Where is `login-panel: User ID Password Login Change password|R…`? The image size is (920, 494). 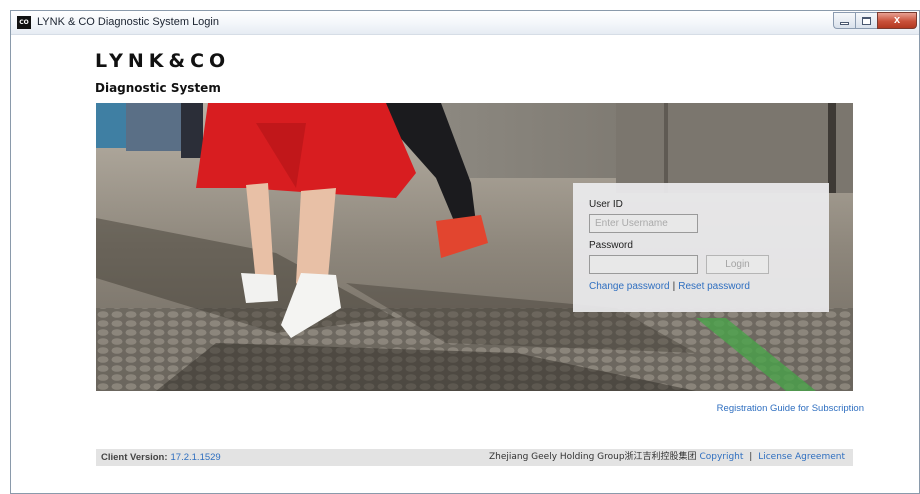
login-panel: User ID Password Login Change password|R… is located at coordinates (701, 247).